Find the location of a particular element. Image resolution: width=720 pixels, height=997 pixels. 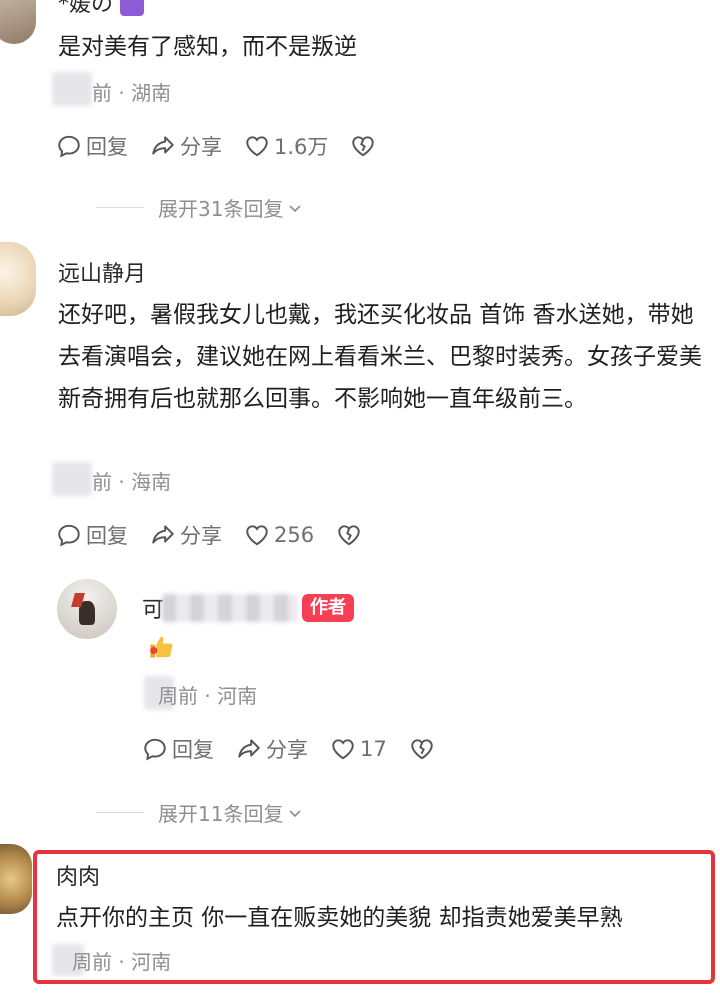

username: 远山静月 is located at coordinates (102, 272).